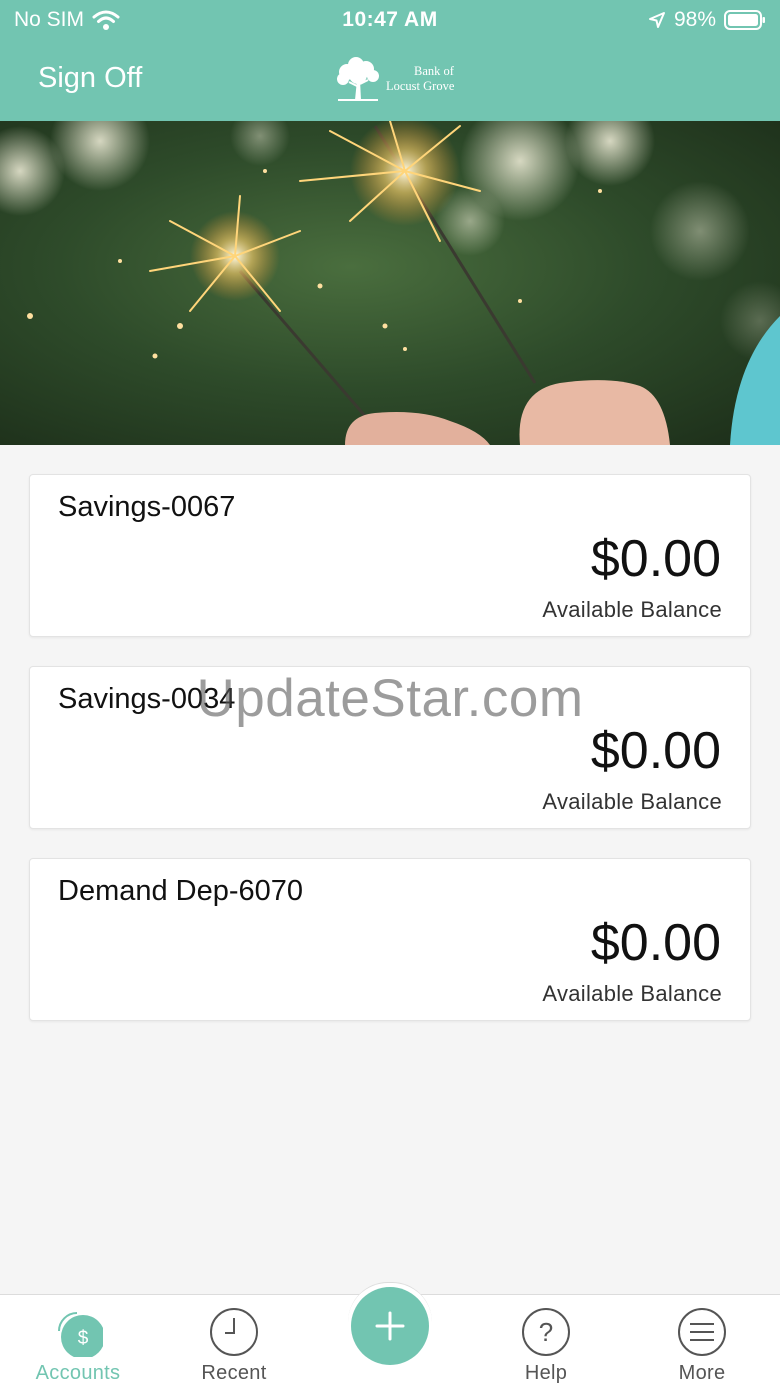 The height and width of the screenshot is (1387, 780). Describe the element at coordinates (546, 1373) in the screenshot. I see `tab-label: Help` at that location.